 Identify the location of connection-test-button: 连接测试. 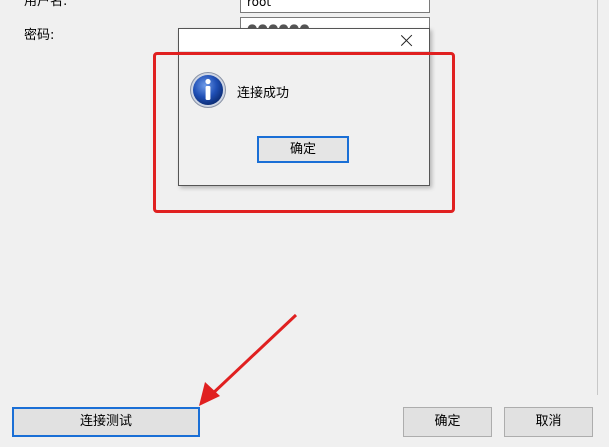
(106, 422).